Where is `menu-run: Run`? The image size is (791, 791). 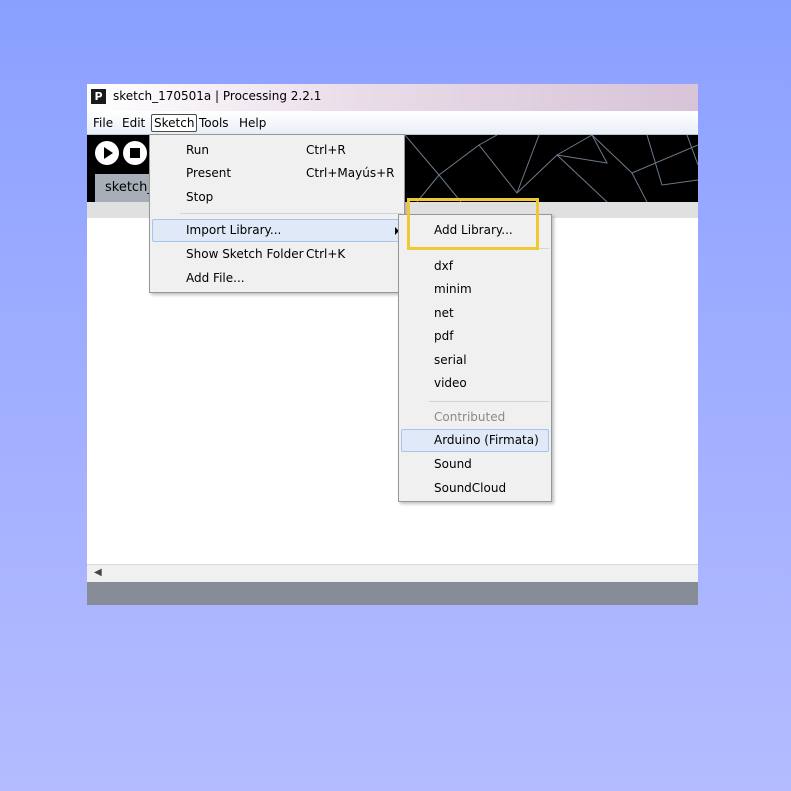
menu-run: Run is located at coordinates (197, 150).